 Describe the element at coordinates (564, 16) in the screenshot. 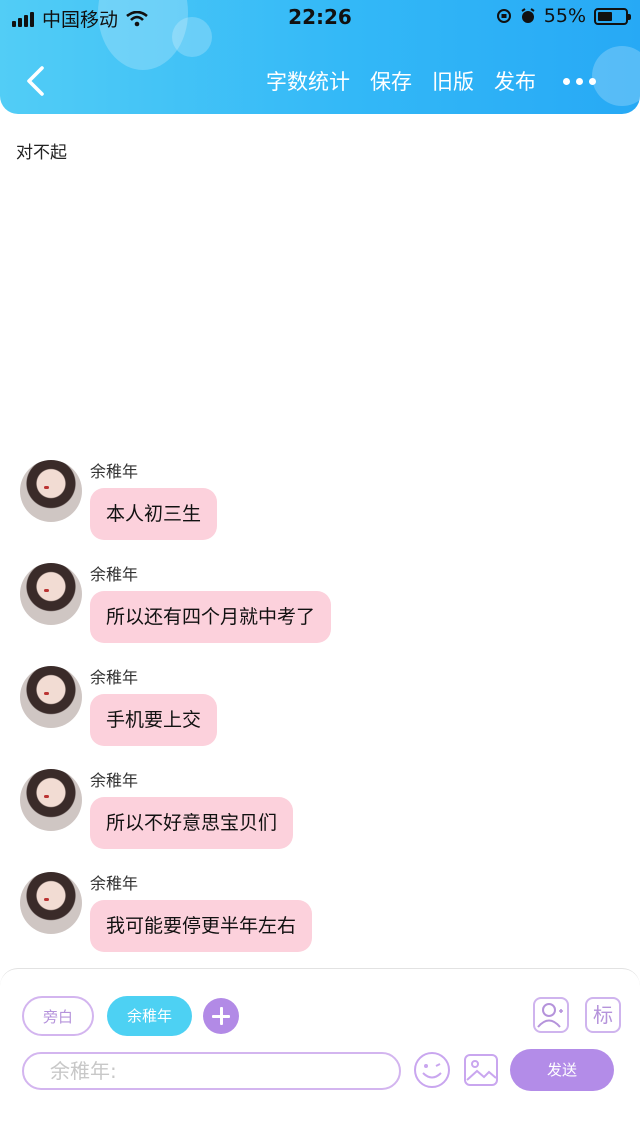

I see `battery-percent: 55%` at that location.